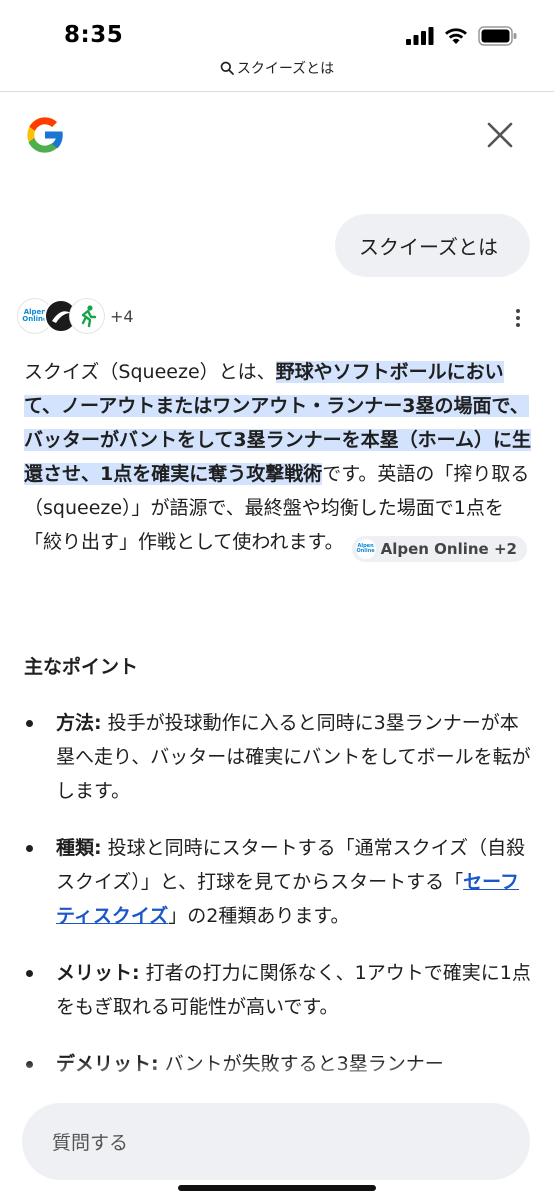 This screenshot has height=1199, width=554. Describe the element at coordinates (277, 30) in the screenshot. I see `status-bar: 8:35` at that location.